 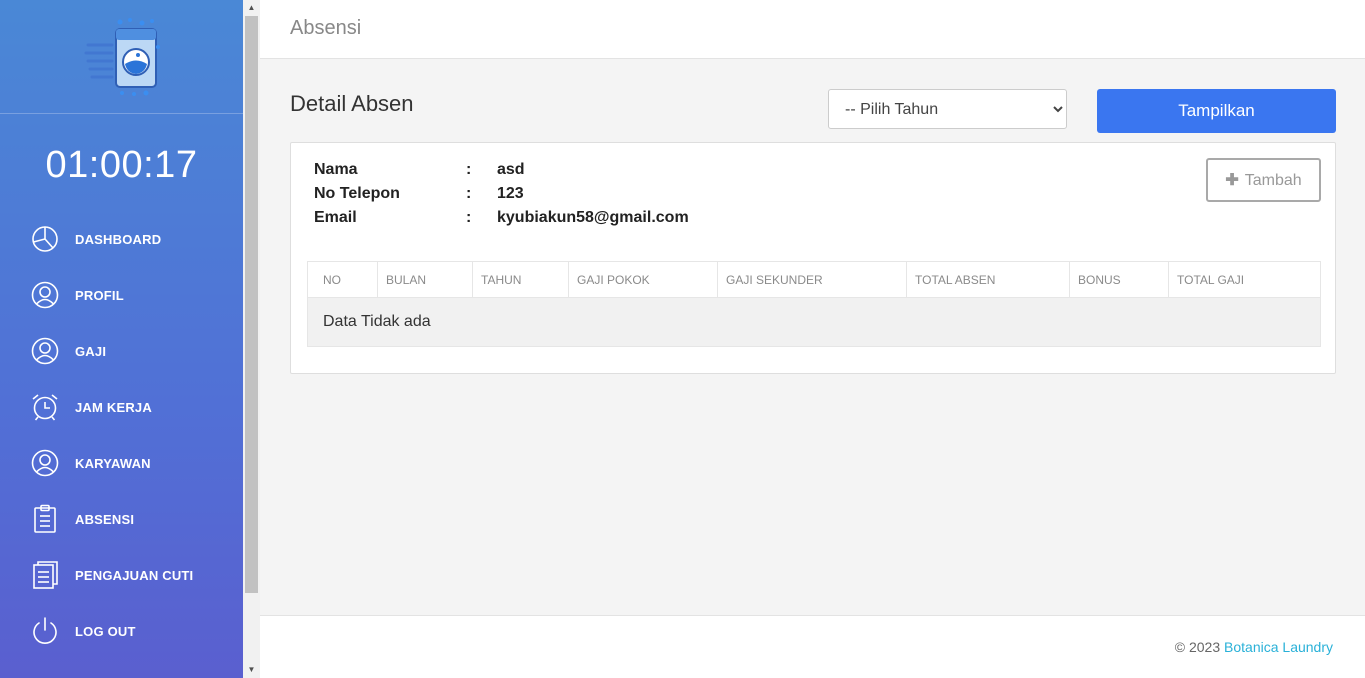 What do you see at coordinates (1273, 180) in the screenshot?
I see `add-button-label: Tambah` at bounding box center [1273, 180].